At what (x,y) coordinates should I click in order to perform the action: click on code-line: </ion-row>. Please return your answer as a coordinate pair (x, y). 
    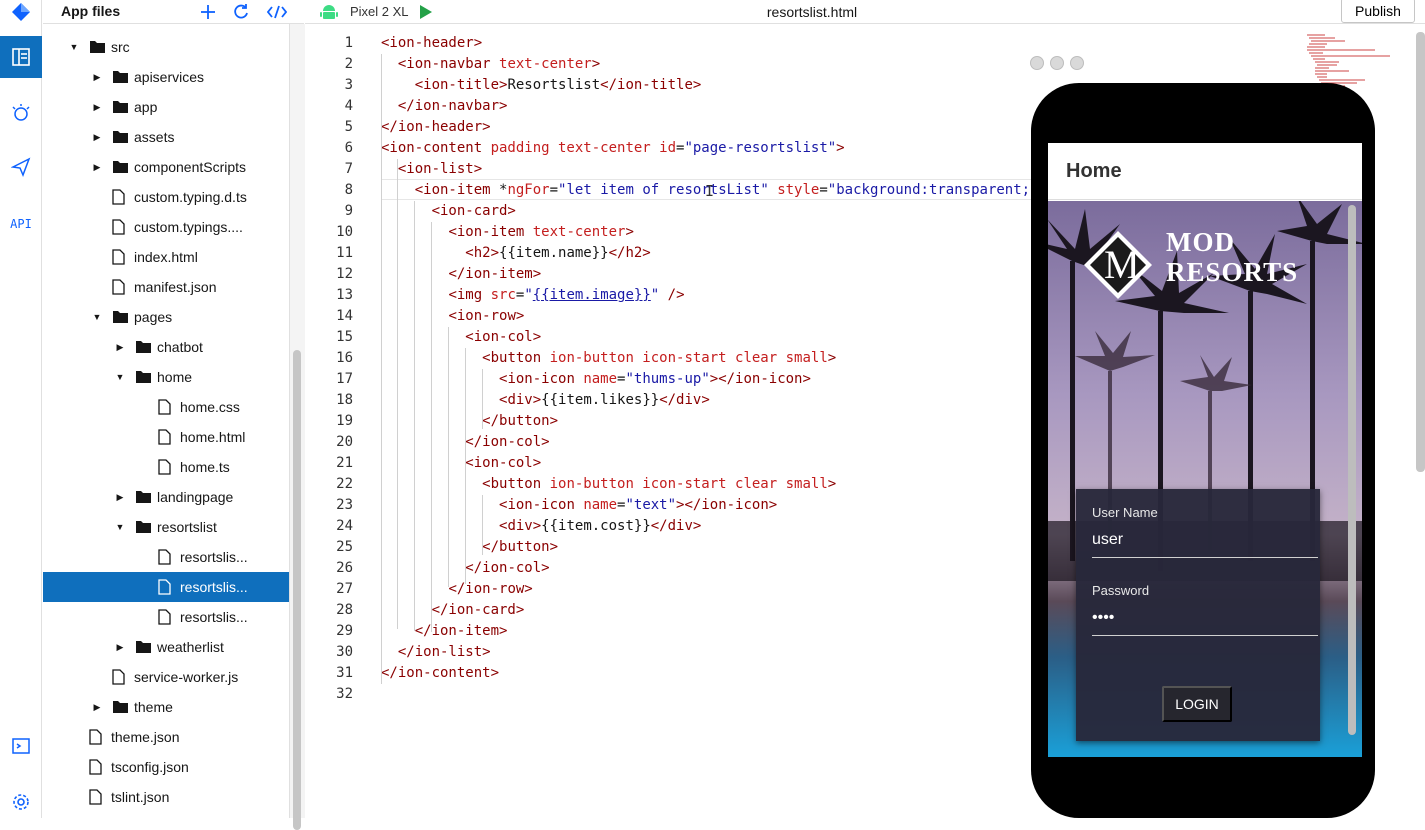
    Looking at the image, I should click on (456, 589).